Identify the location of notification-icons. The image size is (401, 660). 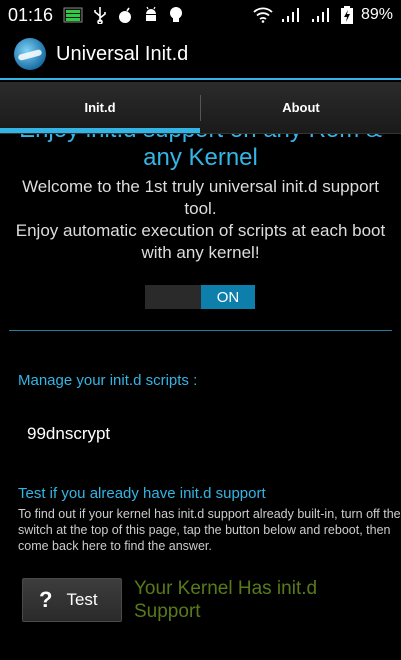
(123, 15).